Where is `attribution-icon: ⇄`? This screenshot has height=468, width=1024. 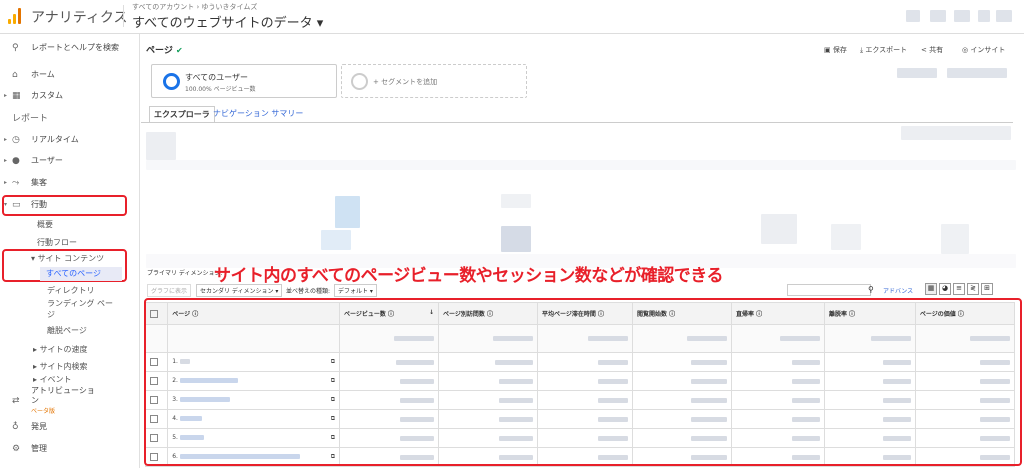
attribution-icon: ⇄ is located at coordinates (16, 401).